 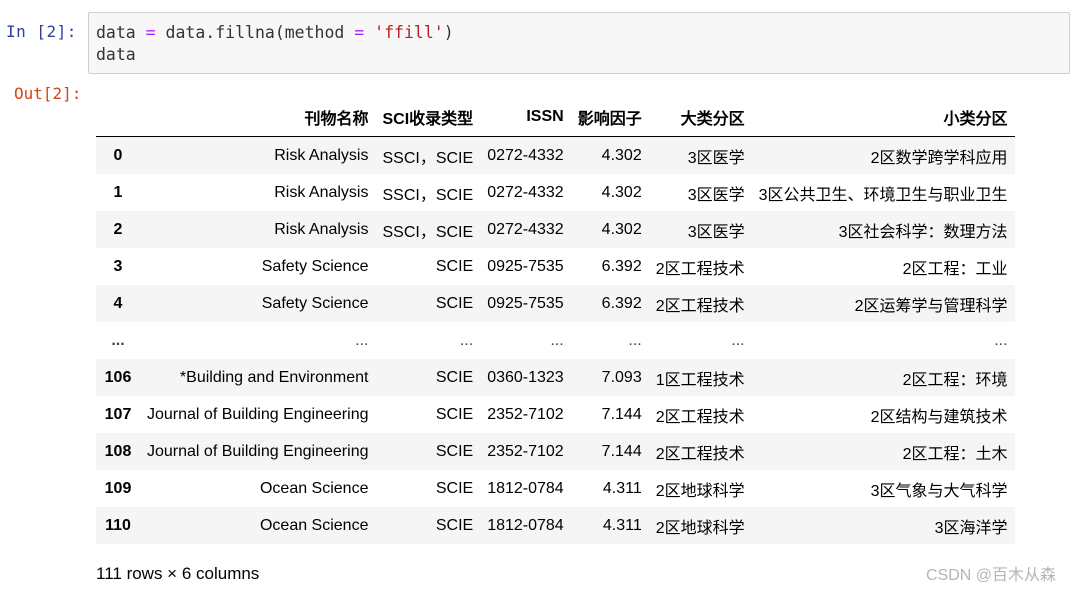 What do you see at coordinates (939, 417) in the screenshot?
I see `table-cell: 2区结构与建筑技术` at bounding box center [939, 417].